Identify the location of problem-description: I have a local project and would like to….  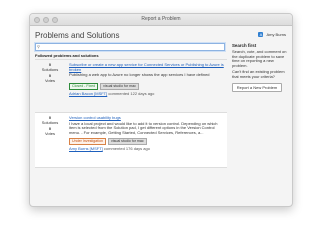
(143, 127).